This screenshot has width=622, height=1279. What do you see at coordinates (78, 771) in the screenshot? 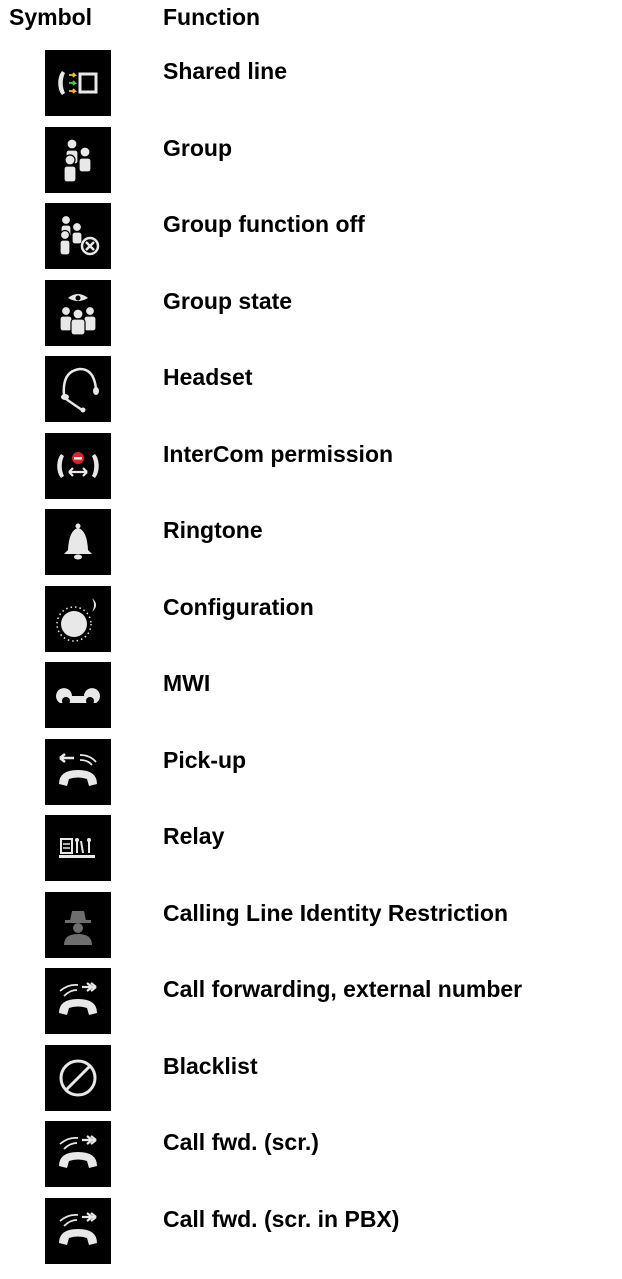
I see `pick-up-icon` at bounding box center [78, 771].